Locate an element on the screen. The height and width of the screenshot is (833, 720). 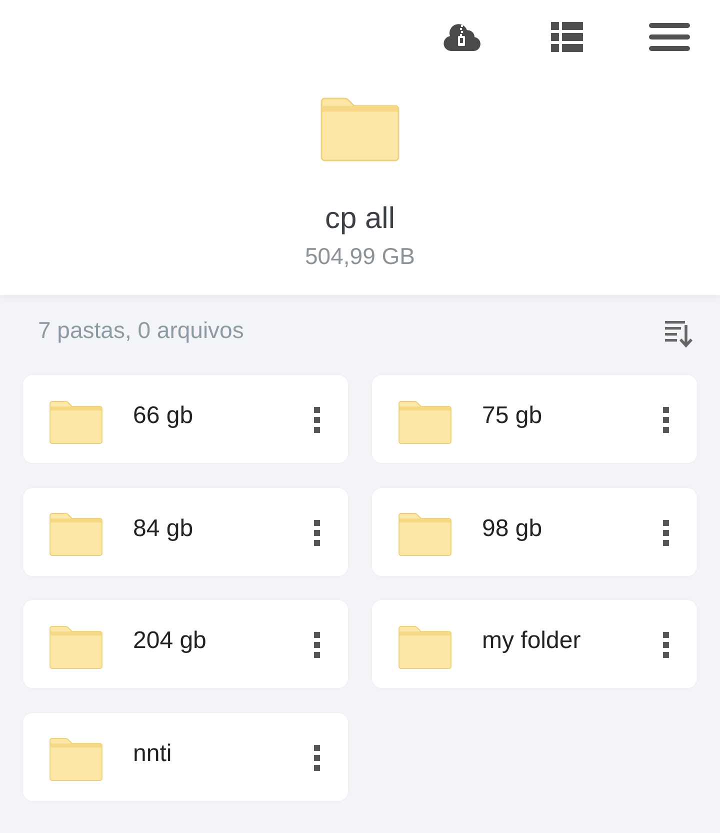
folder-card: 84 gb is located at coordinates (185, 532).